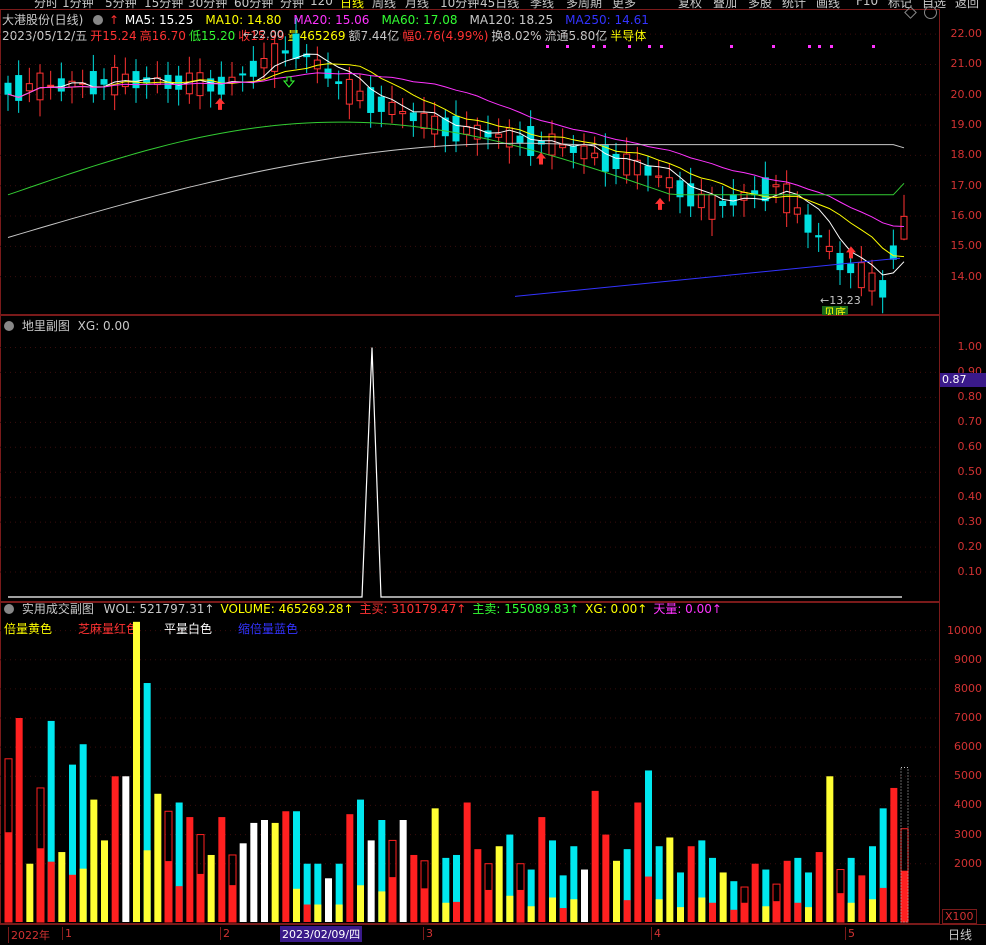 Image resolution: width=986 pixels, height=945 pixels. Describe the element at coordinates (321, 4) in the screenshot. I see `toolbar-item: 120` at that location.